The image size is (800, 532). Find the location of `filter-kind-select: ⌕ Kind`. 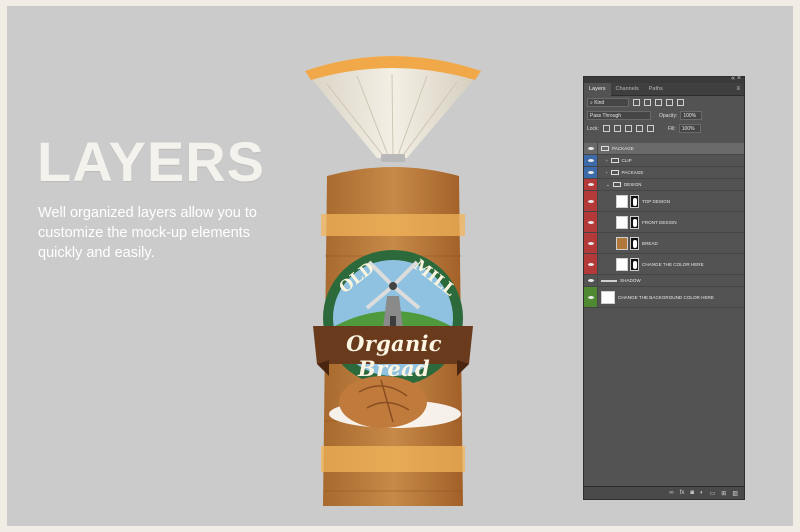

filter-kind-select: ⌕ Kind is located at coordinates (608, 102).